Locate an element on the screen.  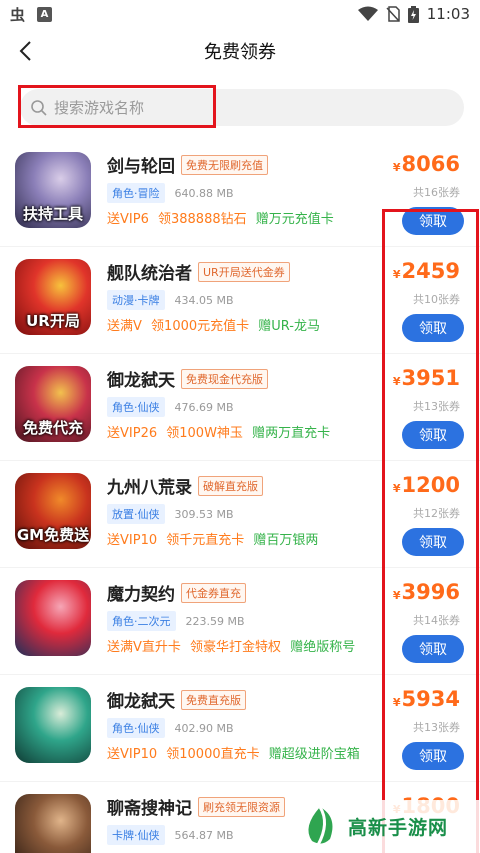
game-perks: 送VIP10 领千元直充卡 赠百万银两 is located at coordinates (212, 538).